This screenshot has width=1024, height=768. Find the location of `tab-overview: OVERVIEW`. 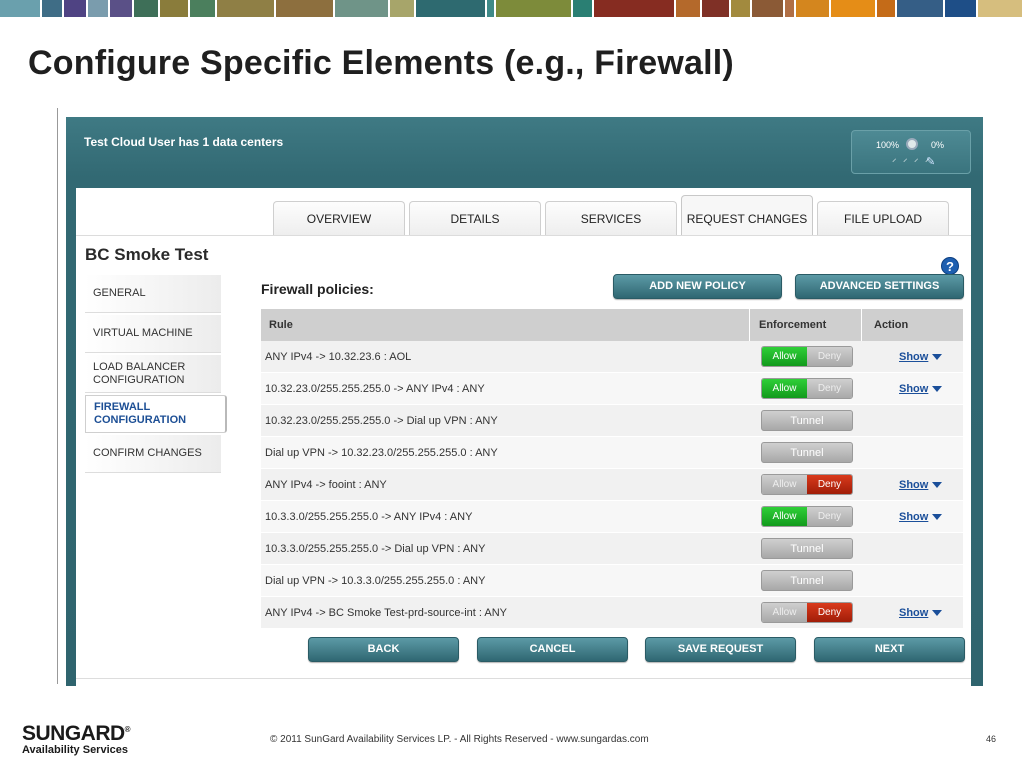

tab-overview: OVERVIEW is located at coordinates (339, 218).